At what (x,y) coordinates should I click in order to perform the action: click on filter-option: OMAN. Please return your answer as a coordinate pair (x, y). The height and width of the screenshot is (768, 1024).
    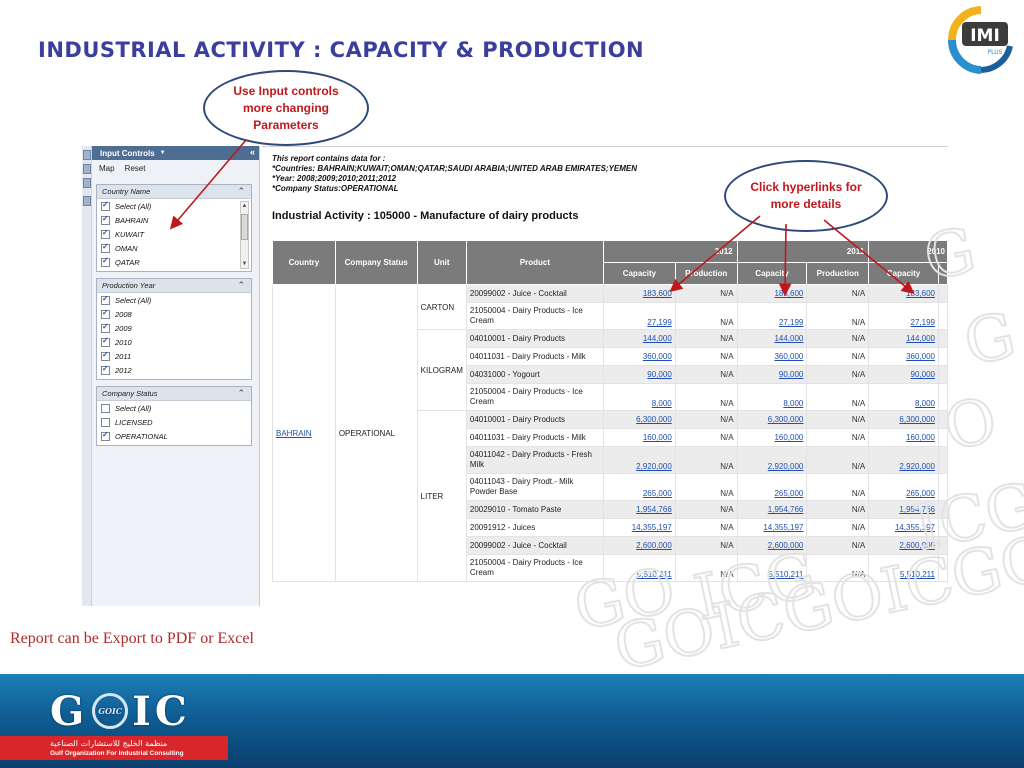
    Looking at the image, I should click on (174, 248).